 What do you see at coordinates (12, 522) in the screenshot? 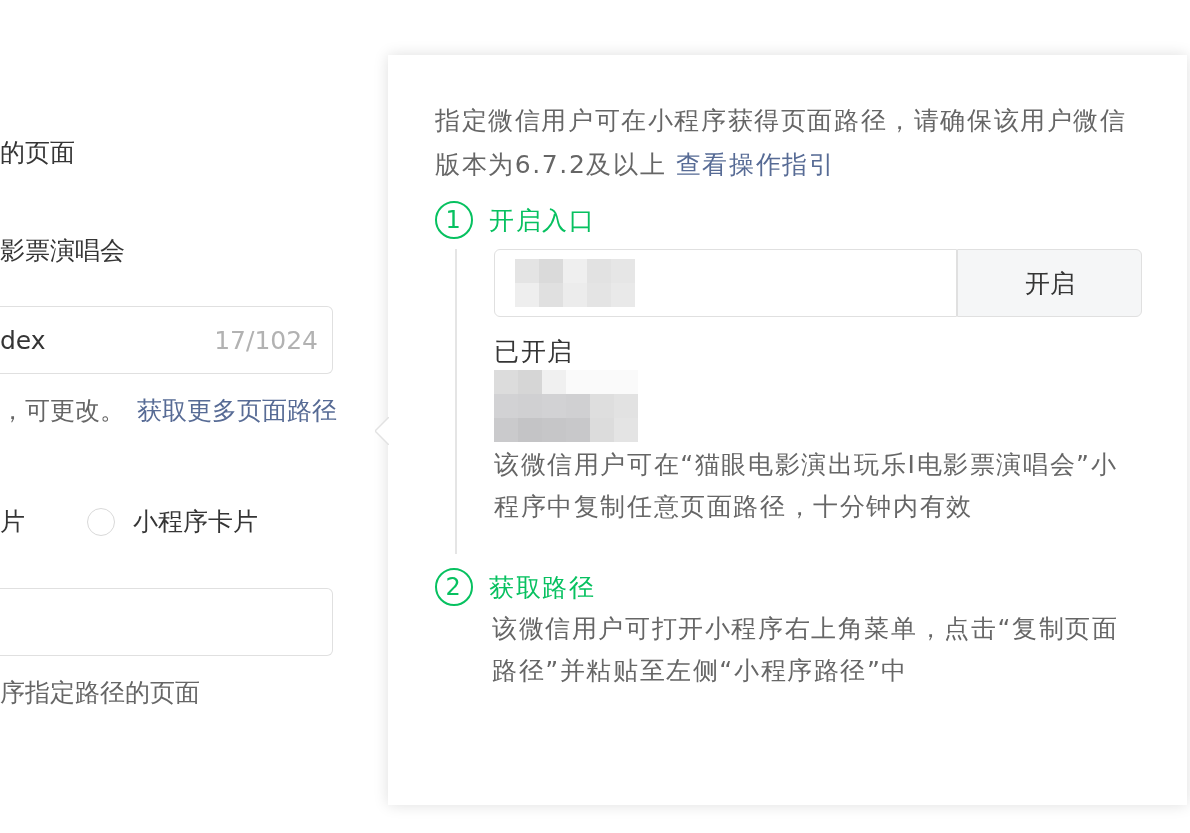
I see `option-label: 片` at bounding box center [12, 522].